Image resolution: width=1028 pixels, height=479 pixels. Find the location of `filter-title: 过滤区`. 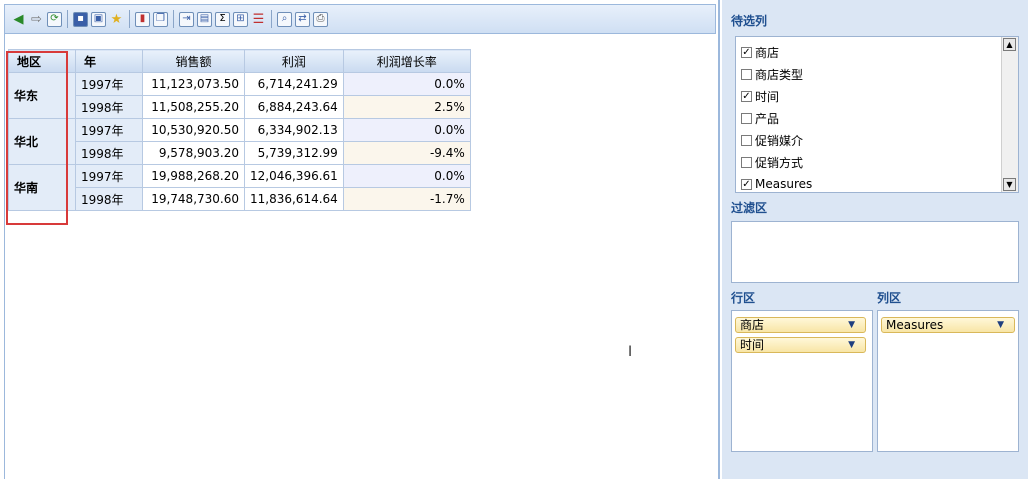

filter-title: 过滤区 is located at coordinates (749, 208).